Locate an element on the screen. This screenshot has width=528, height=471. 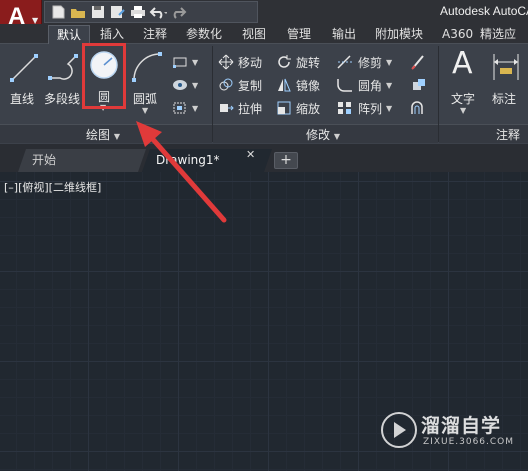
app-title: Autodesk AutoCAD is located at coordinates (484, 11).